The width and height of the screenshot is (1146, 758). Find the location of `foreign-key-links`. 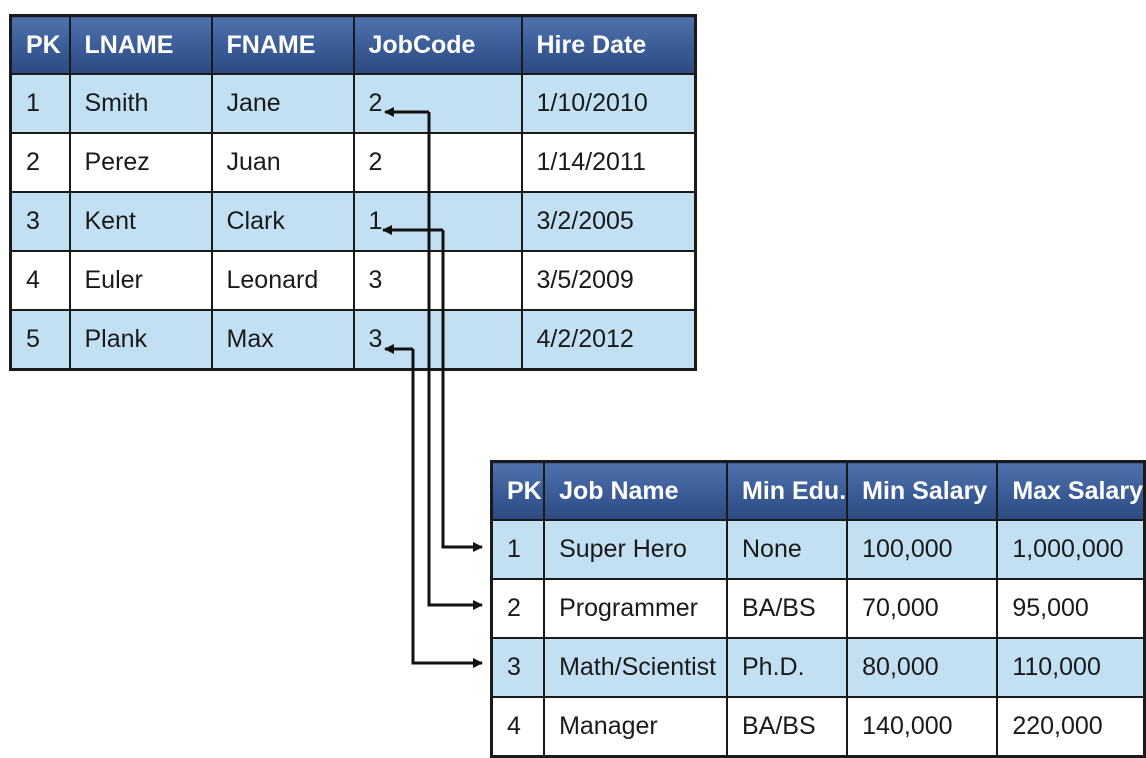

foreign-key-links is located at coordinates (432, 387).